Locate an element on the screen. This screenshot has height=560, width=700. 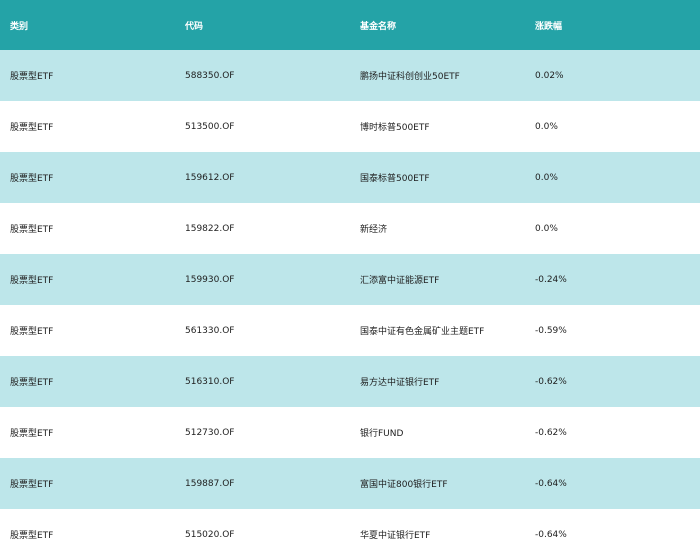
table-header: 类别 代码 基金名称 涨跌幅 is located at coordinates (350, 25).